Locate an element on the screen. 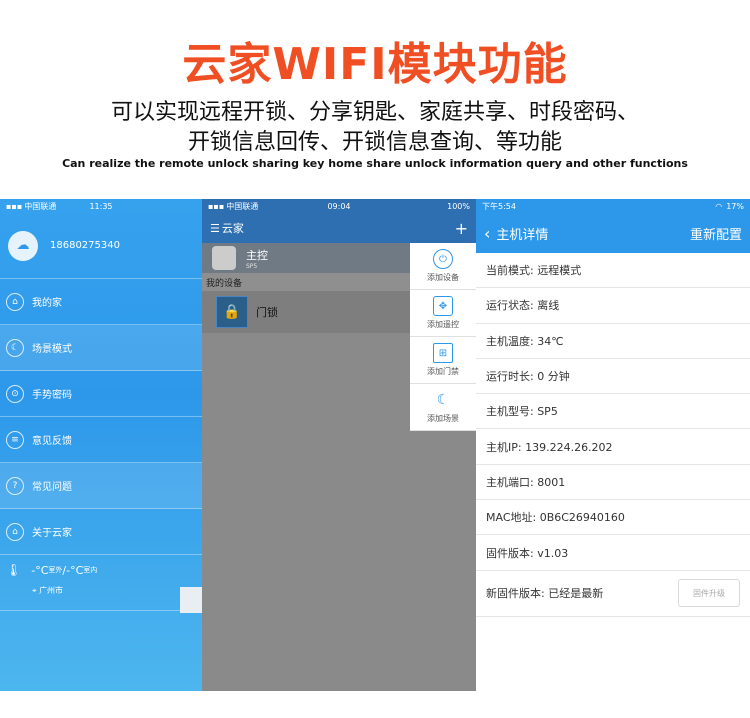  feature-description-line1: 可以实现远程开锁、分享钥匙、家庭共享、时段密码、 is located at coordinates (374, 112).